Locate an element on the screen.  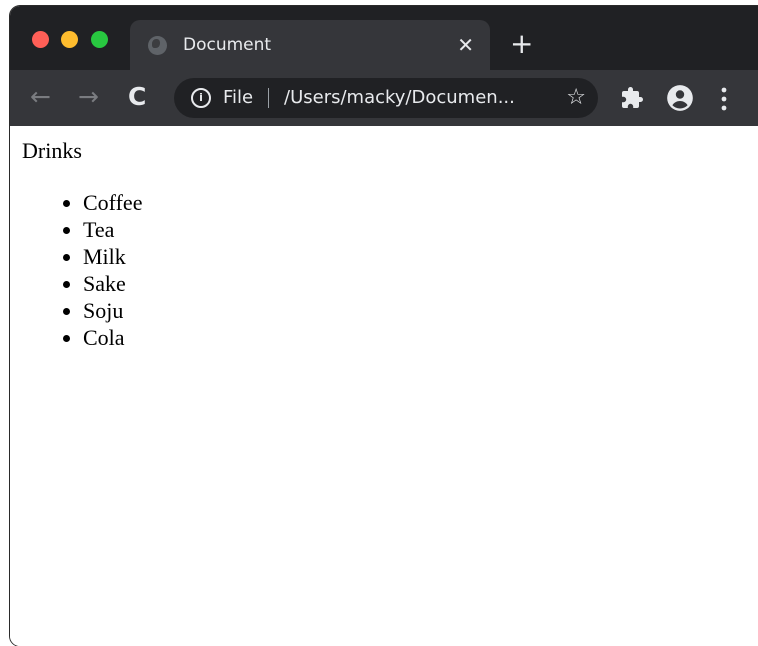
address-bar: i File /Users/macky/Documen... ☆ is located at coordinates (386, 98).